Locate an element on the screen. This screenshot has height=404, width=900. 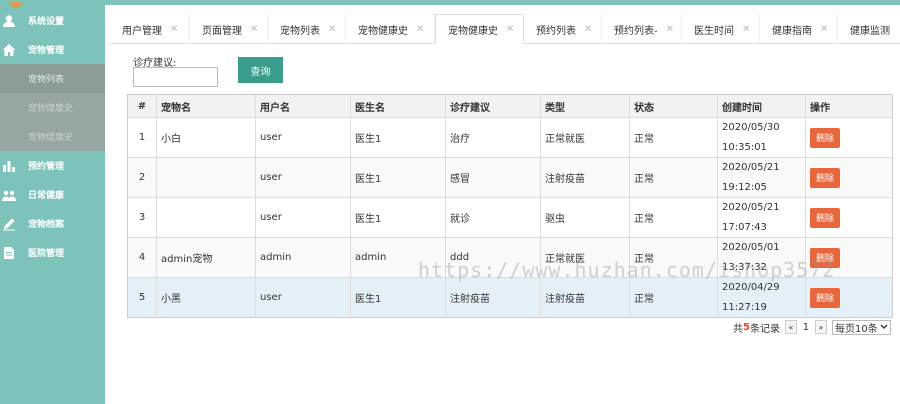
tab-appointment-list: 预约列表 ✕ is located at coordinates (563, 29).